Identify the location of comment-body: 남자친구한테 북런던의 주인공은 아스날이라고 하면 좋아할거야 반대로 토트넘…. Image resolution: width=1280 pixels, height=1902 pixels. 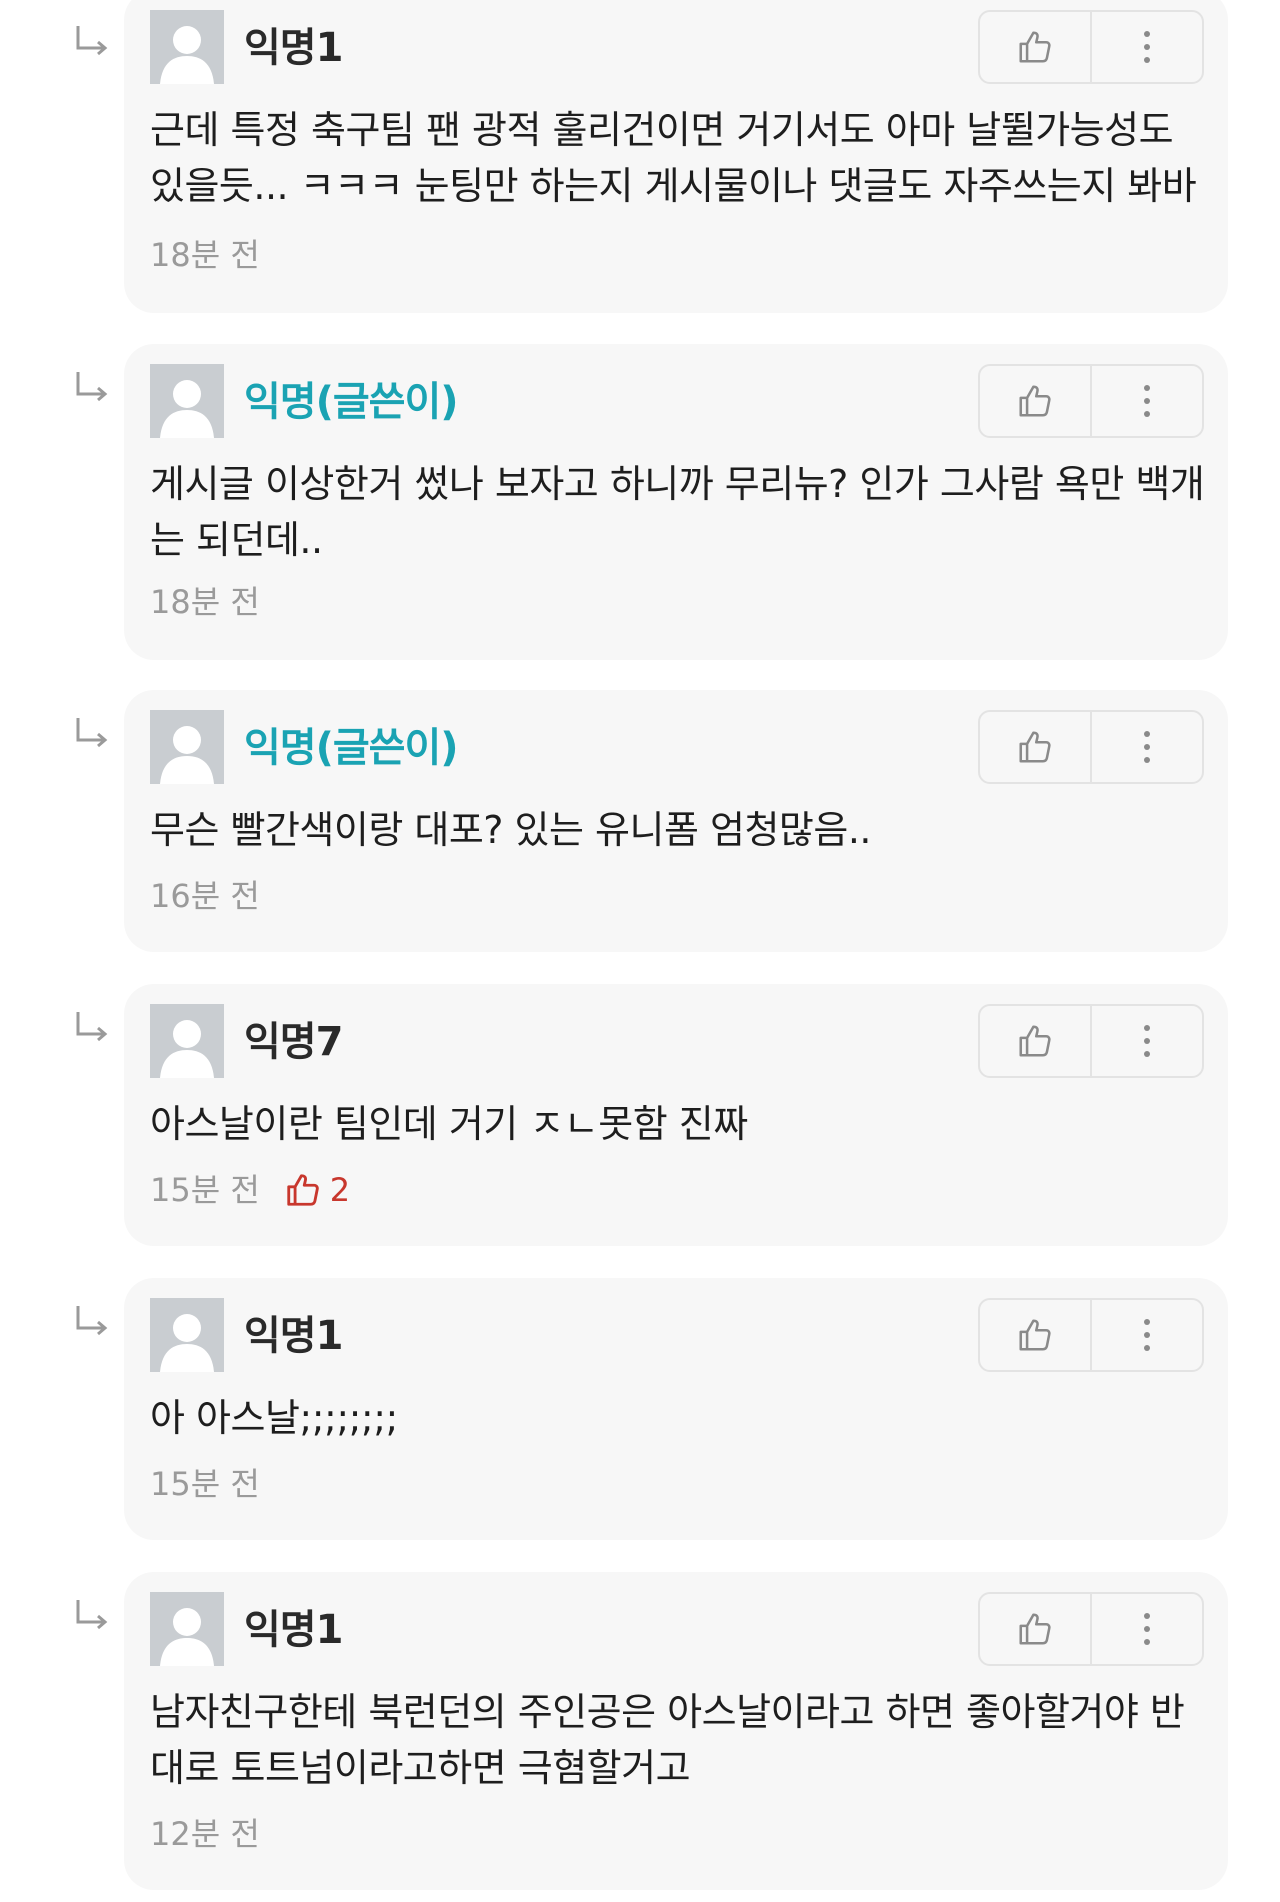
(667, 1740).